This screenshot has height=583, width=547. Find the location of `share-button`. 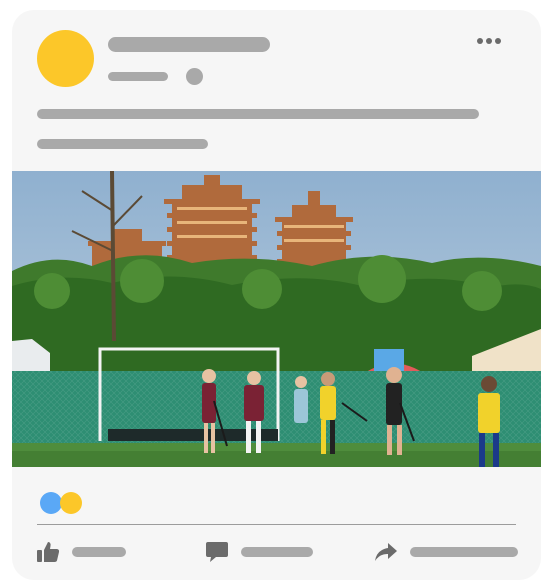

share-button is located at coordinates (446, 552).